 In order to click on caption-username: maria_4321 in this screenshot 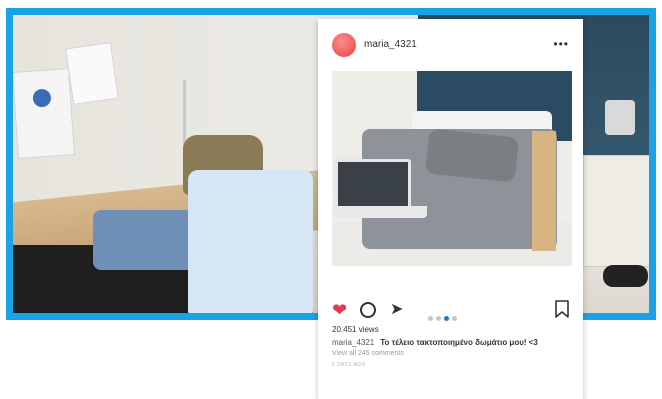, I will do `click(353, 342)`.